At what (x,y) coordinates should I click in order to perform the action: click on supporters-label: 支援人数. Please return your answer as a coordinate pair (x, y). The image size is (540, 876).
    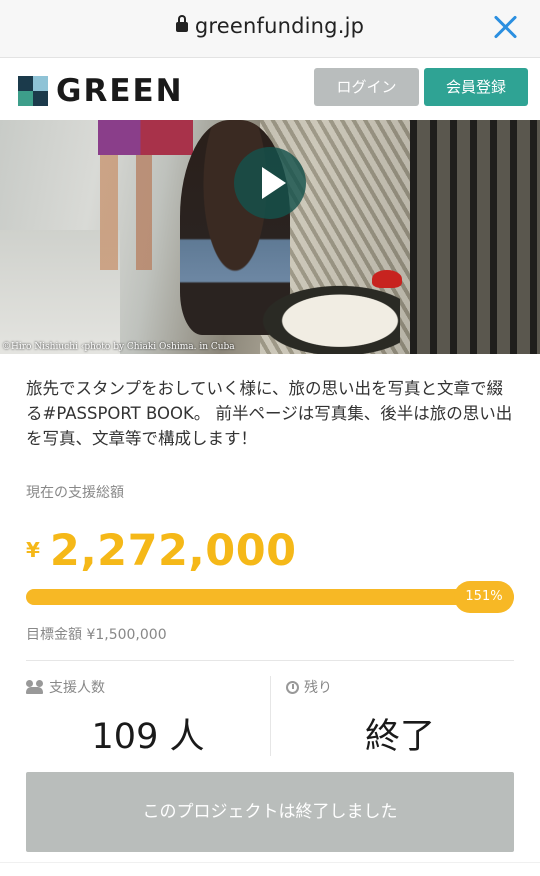
    Looking at the image, I should click on (77, 688).